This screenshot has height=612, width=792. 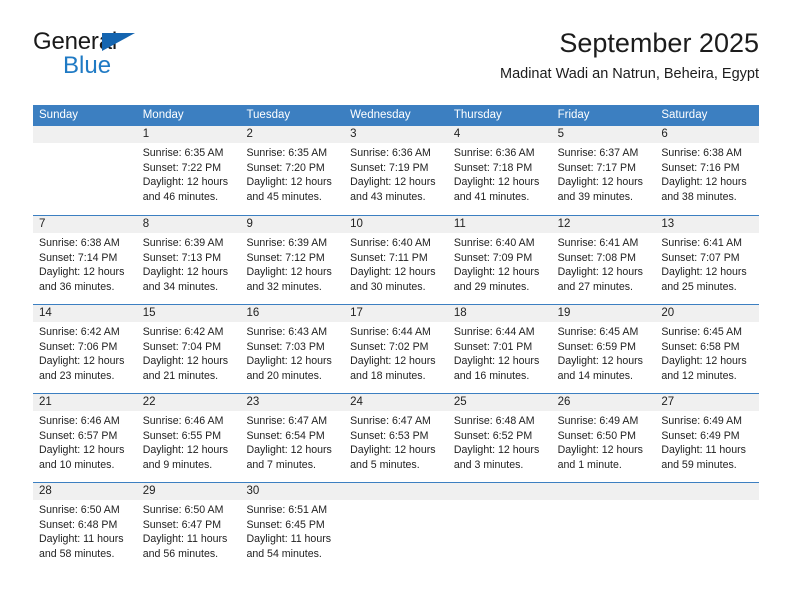 I want to click on logo-text-blue: Blue, so click(x=87, y=65).